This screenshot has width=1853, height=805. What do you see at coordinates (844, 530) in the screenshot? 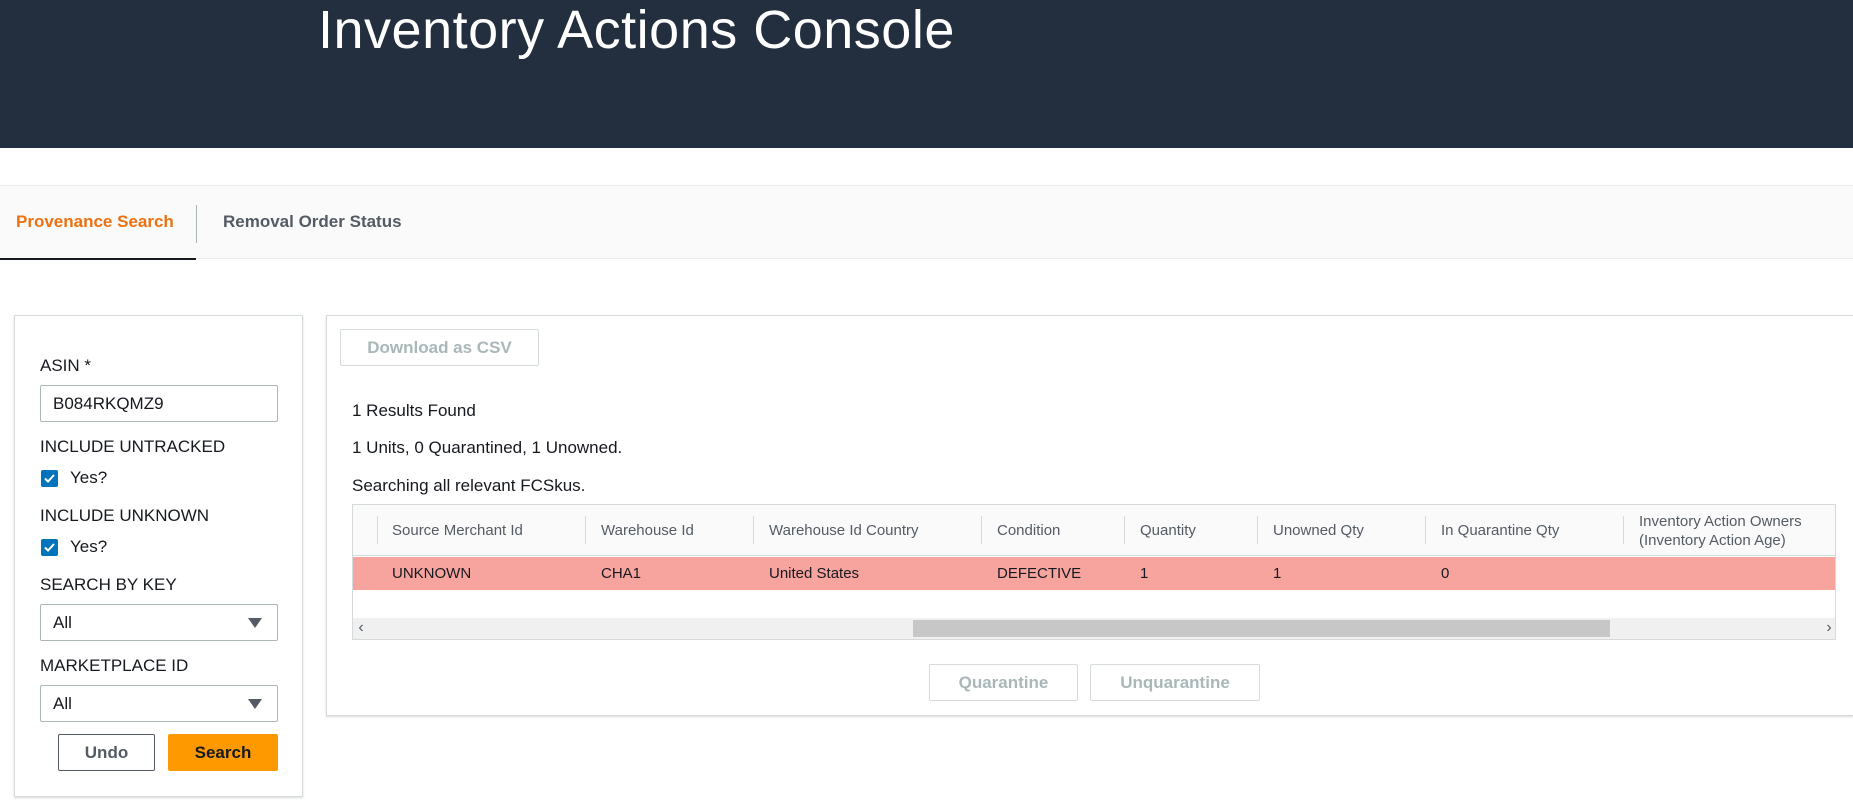
I see `column-header-warehouse-id-country: Warehouse Id Country` at bounding box center [844, 530].